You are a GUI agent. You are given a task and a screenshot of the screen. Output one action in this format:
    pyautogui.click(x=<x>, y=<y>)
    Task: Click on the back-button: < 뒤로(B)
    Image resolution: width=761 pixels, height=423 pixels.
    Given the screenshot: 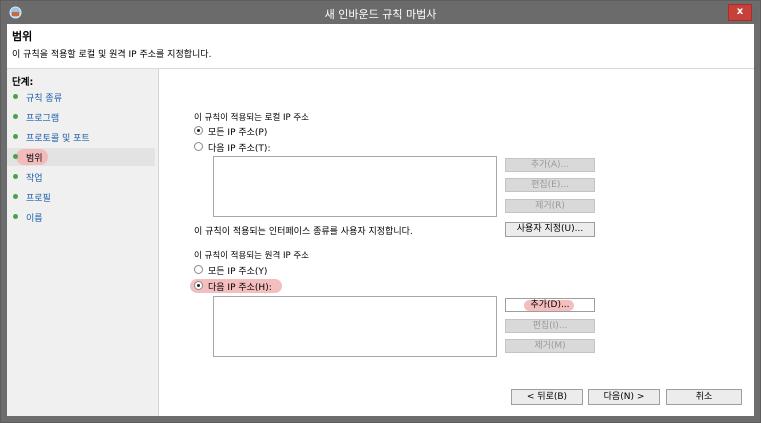 What is the action you would take?
    pyautogui.click(x=547, y=397)
    